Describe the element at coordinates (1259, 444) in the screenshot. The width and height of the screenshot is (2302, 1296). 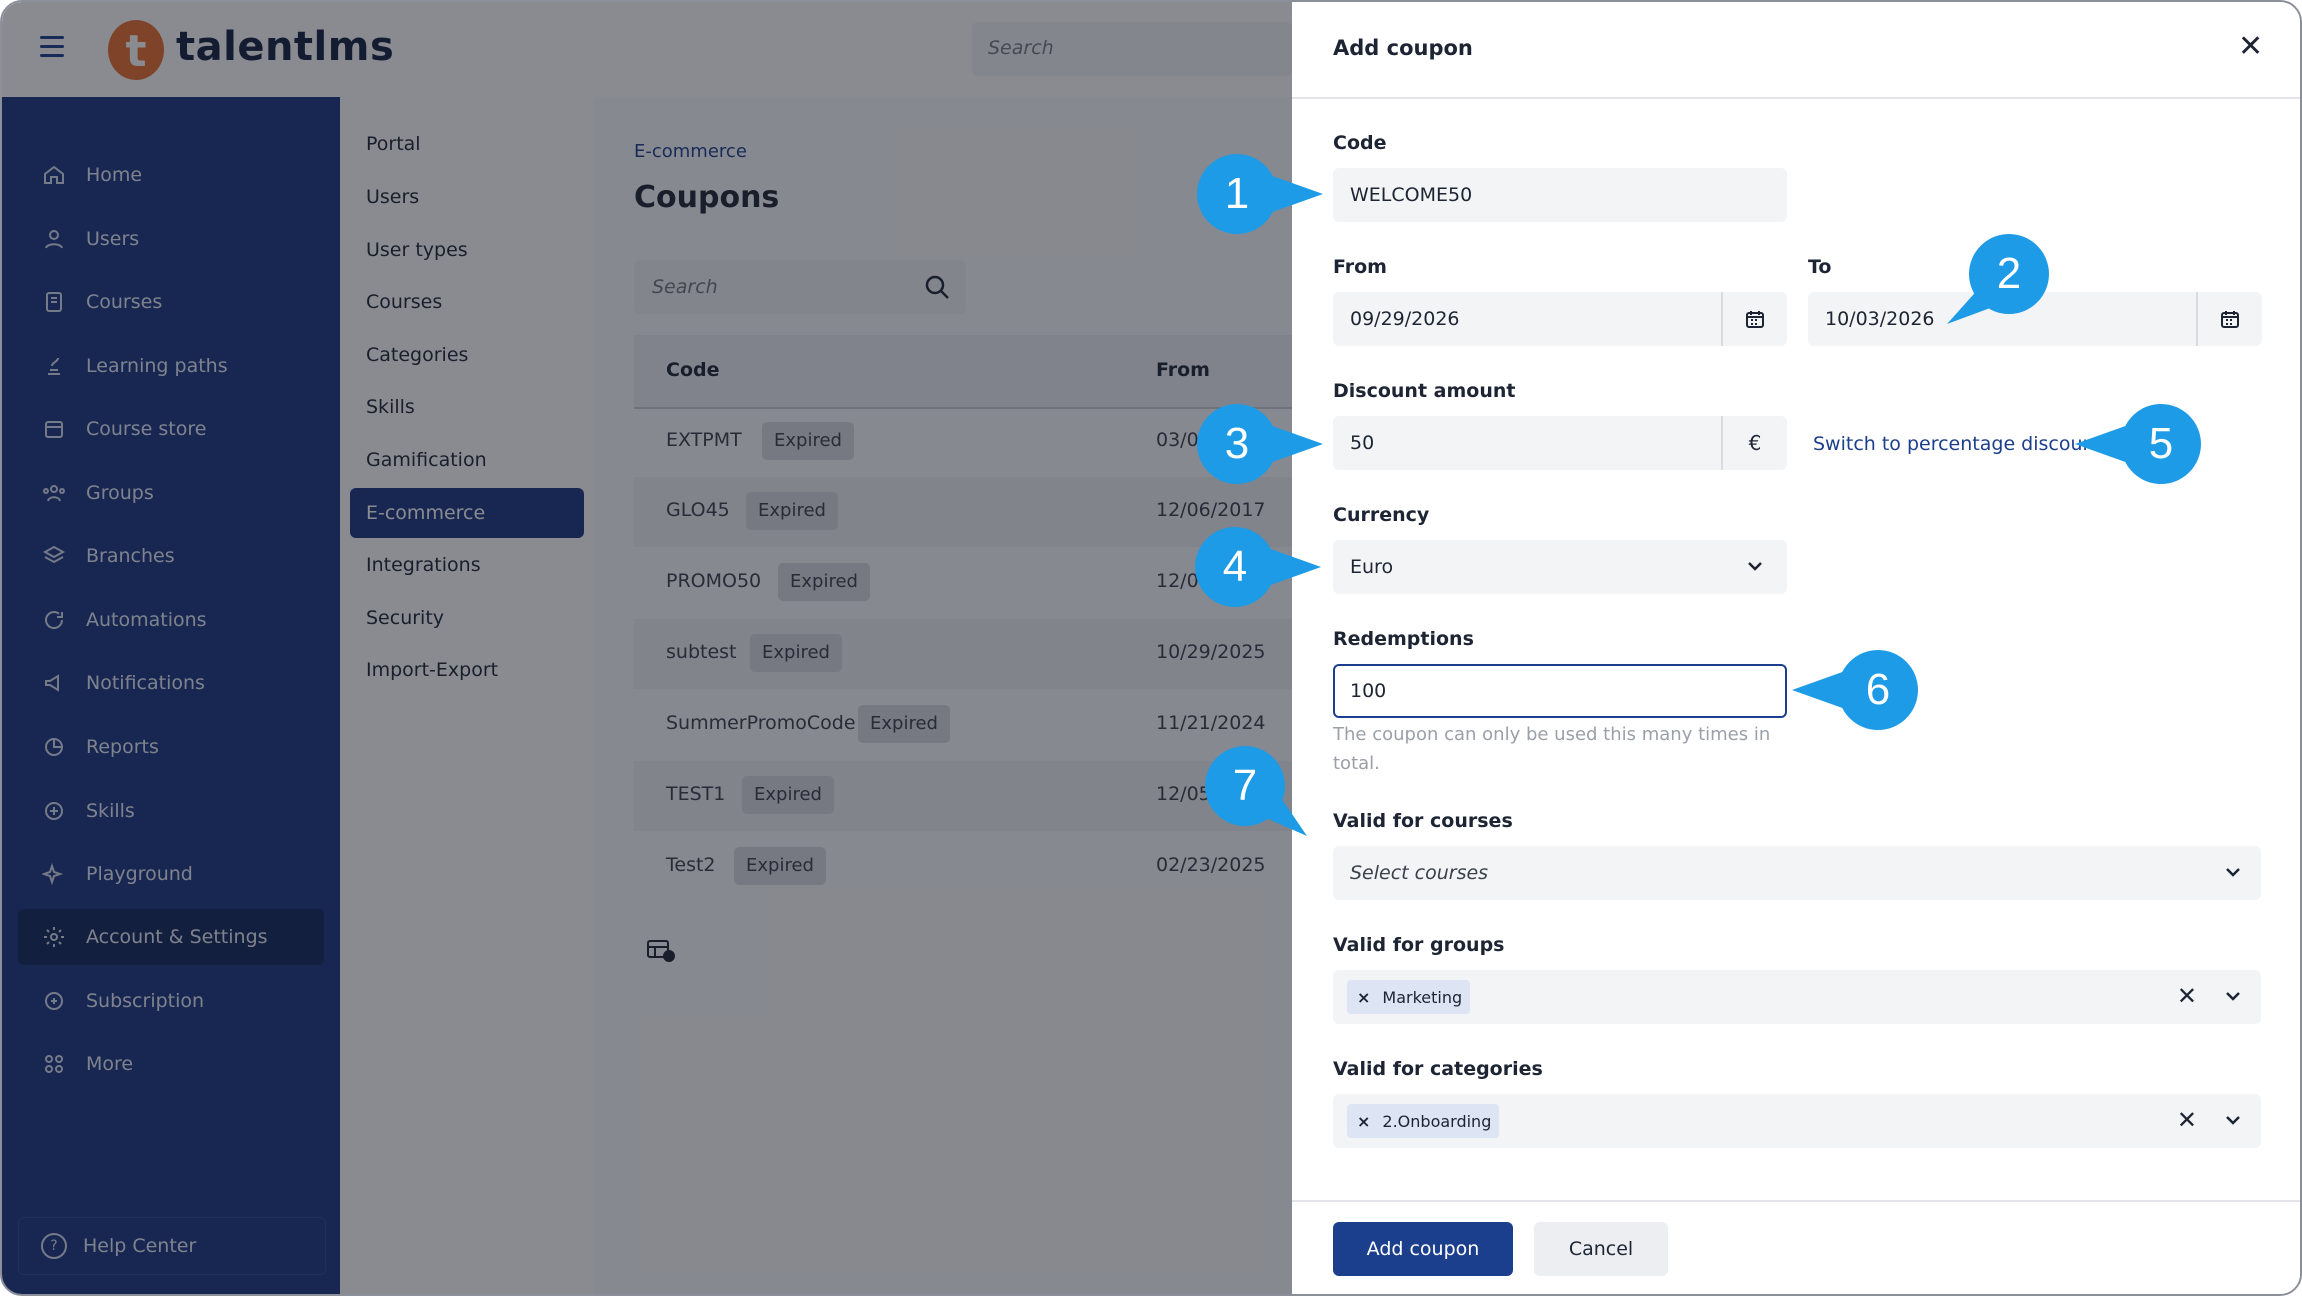
I see `callout-marker: 3` at that location.